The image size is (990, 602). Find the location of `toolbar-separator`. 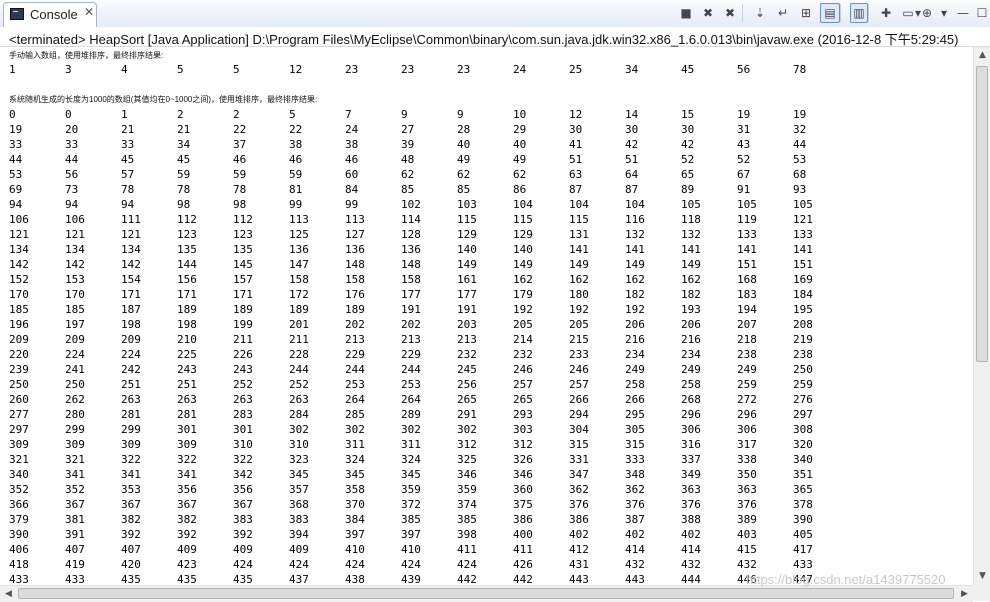

toolbar-separator is located at coordinates (742, 13).